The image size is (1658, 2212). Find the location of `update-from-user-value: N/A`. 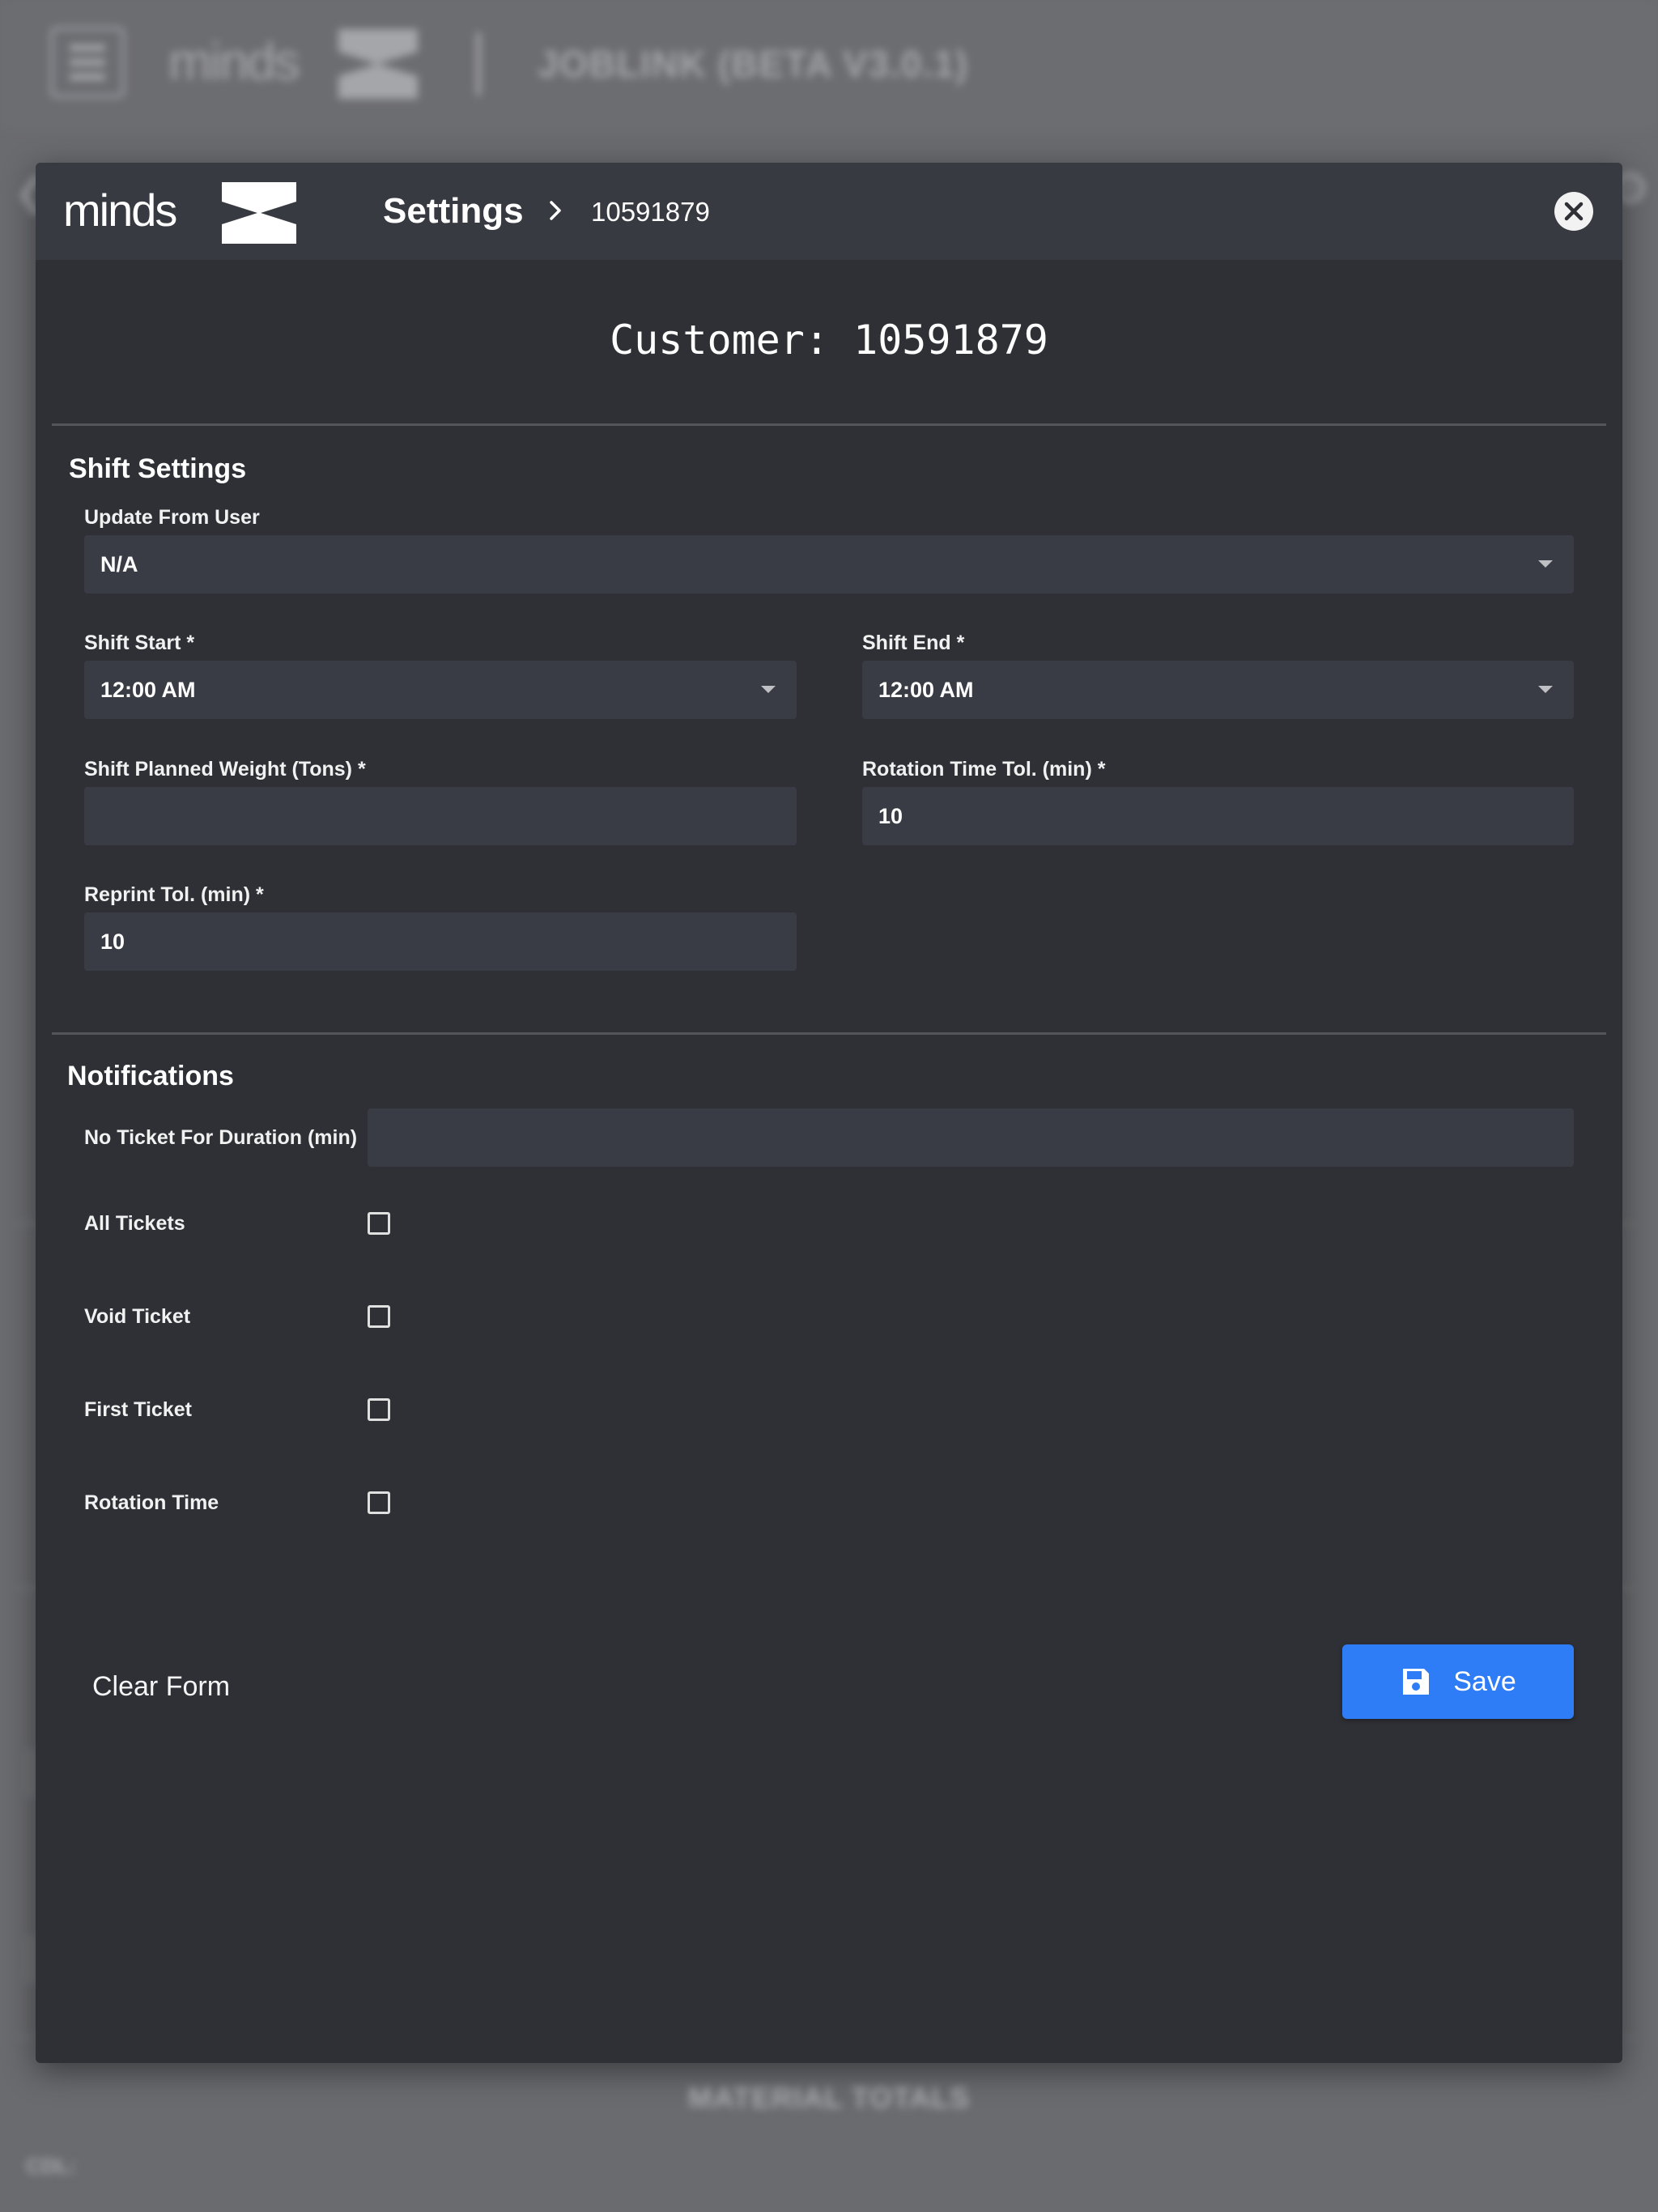

update-from-user-value: N/A is located at coordinates (119, 564).